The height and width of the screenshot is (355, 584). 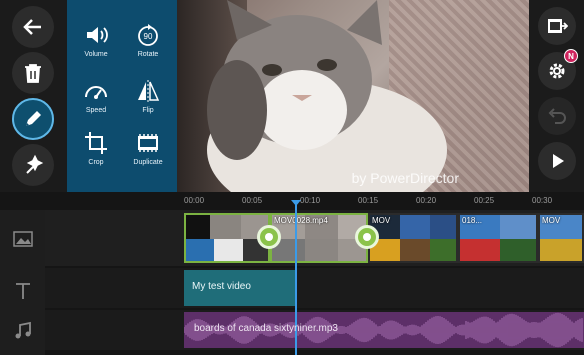 I want to click on settings-button: N, so click(x=558, y=69).